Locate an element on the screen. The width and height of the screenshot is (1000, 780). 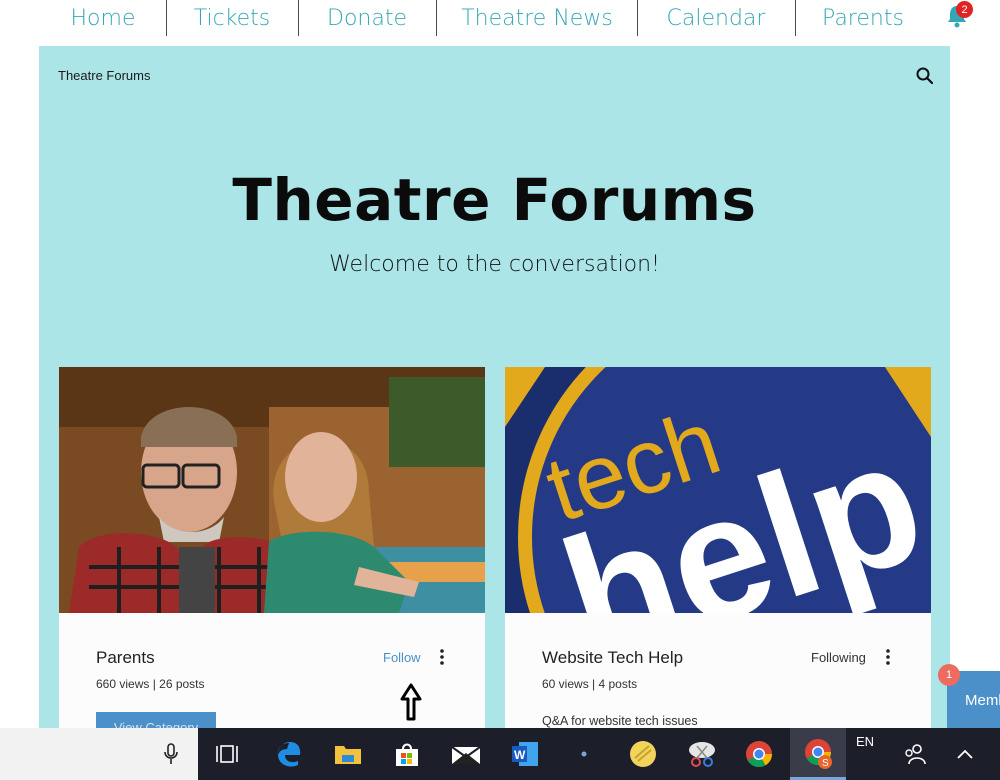
search-icon is located at coordinates (925, 76).